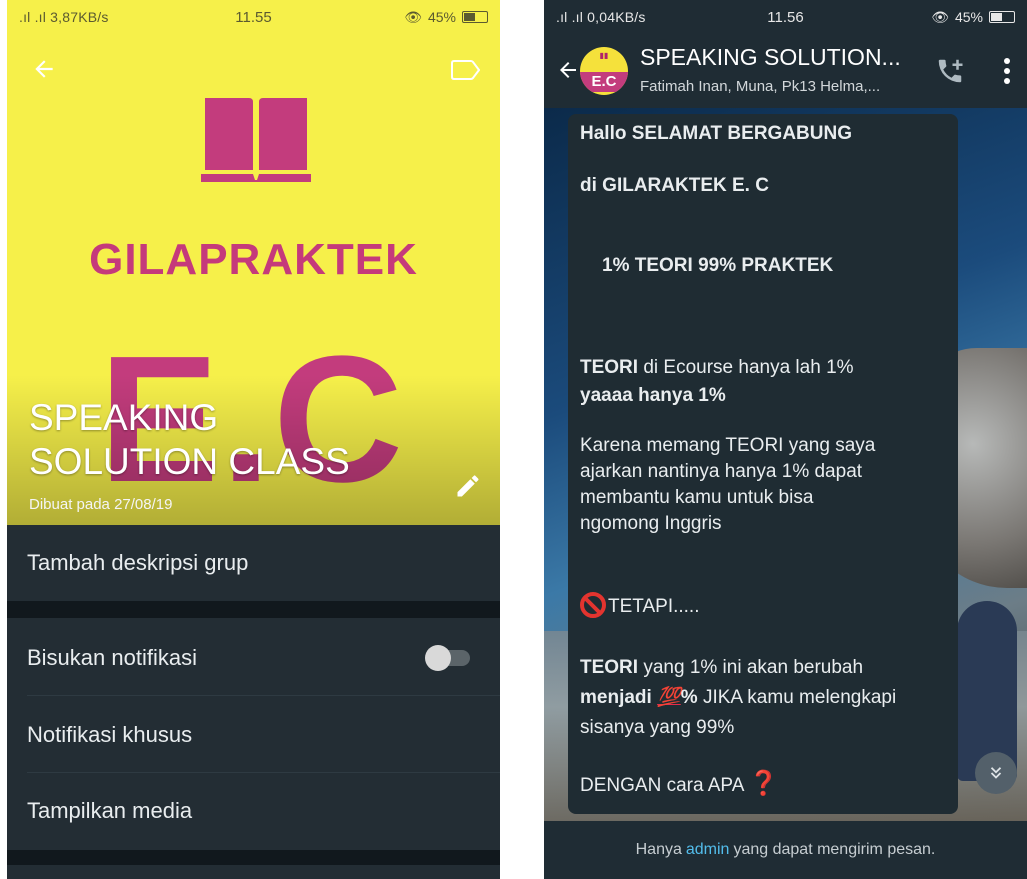  I want to click on message-line: menjadi 💯% JIKA kamu melengkapi, so click(764, 697).